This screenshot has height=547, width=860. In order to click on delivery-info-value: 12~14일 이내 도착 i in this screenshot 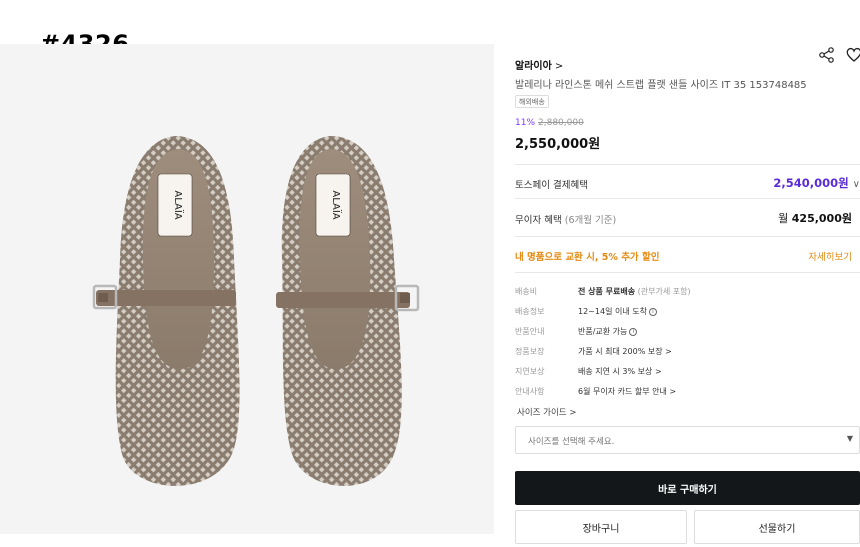, I will do `click(617, 311)`.